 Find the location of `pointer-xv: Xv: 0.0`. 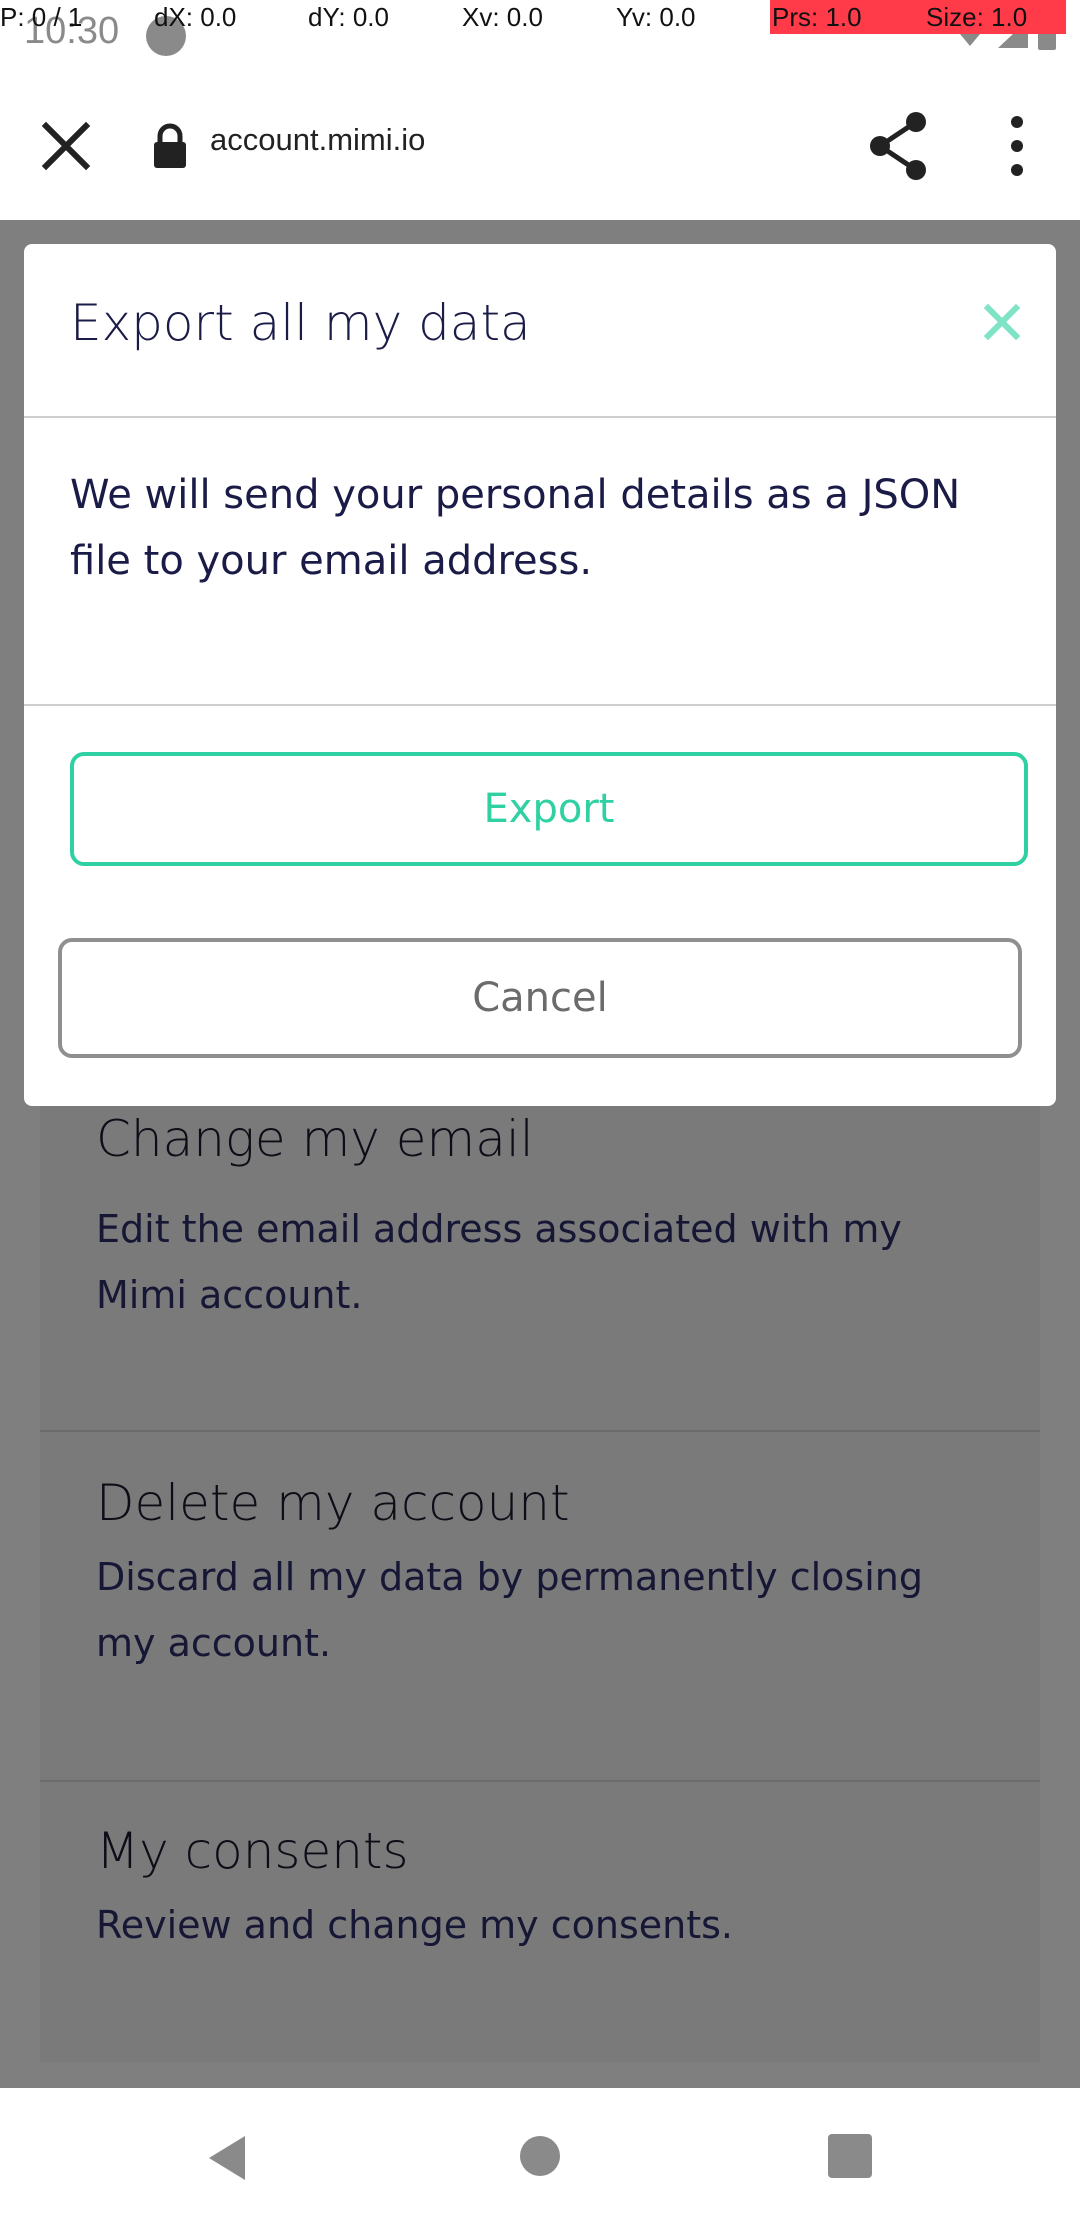

pointer-xv: Xv: 0.0 is located at coordinates (502, 17).